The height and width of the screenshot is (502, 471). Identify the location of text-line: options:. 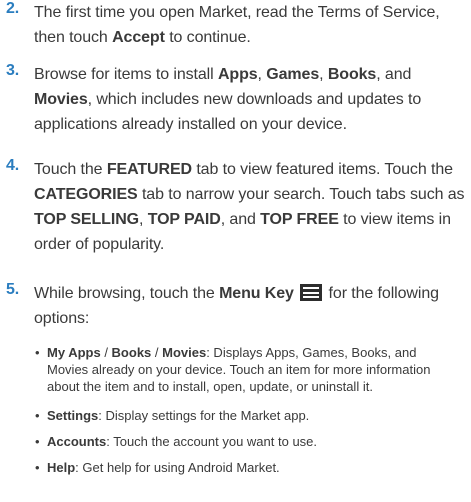
(251, 318).